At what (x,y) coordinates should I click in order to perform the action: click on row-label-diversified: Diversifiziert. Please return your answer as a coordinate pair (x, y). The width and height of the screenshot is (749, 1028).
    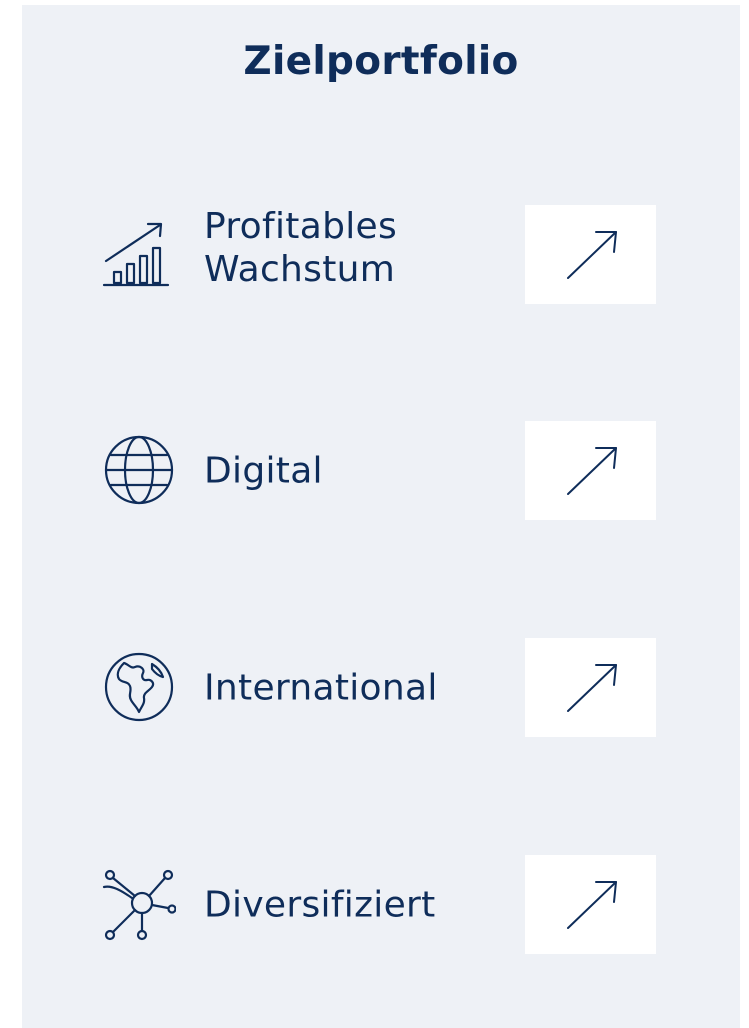
    Looking at the image, I should click on (320, 905).